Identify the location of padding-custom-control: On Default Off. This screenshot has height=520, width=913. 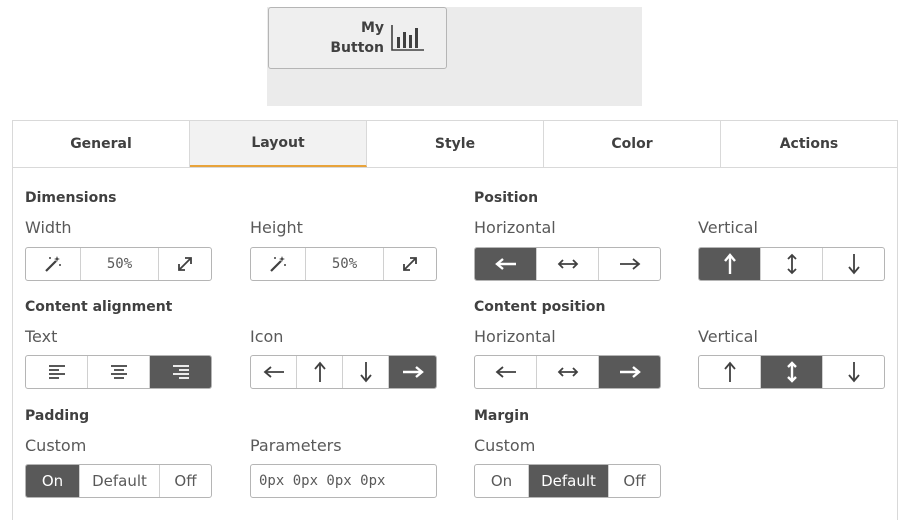
(118, 481).